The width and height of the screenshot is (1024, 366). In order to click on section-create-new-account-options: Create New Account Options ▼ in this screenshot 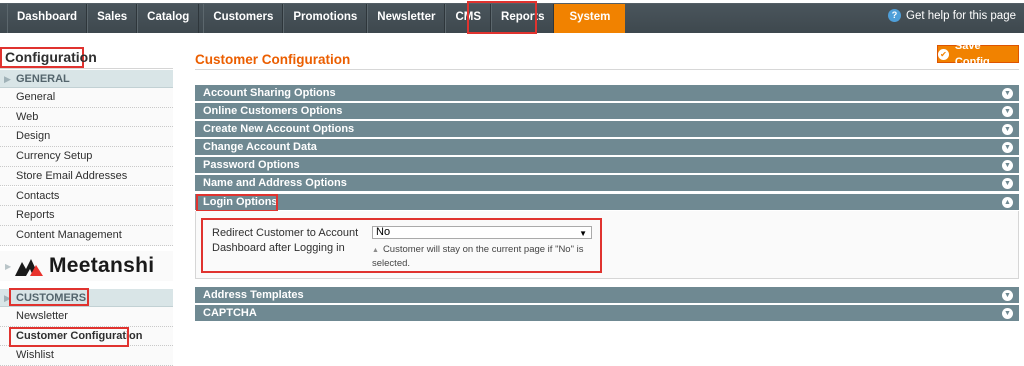, I will do `click(607, 129)`.